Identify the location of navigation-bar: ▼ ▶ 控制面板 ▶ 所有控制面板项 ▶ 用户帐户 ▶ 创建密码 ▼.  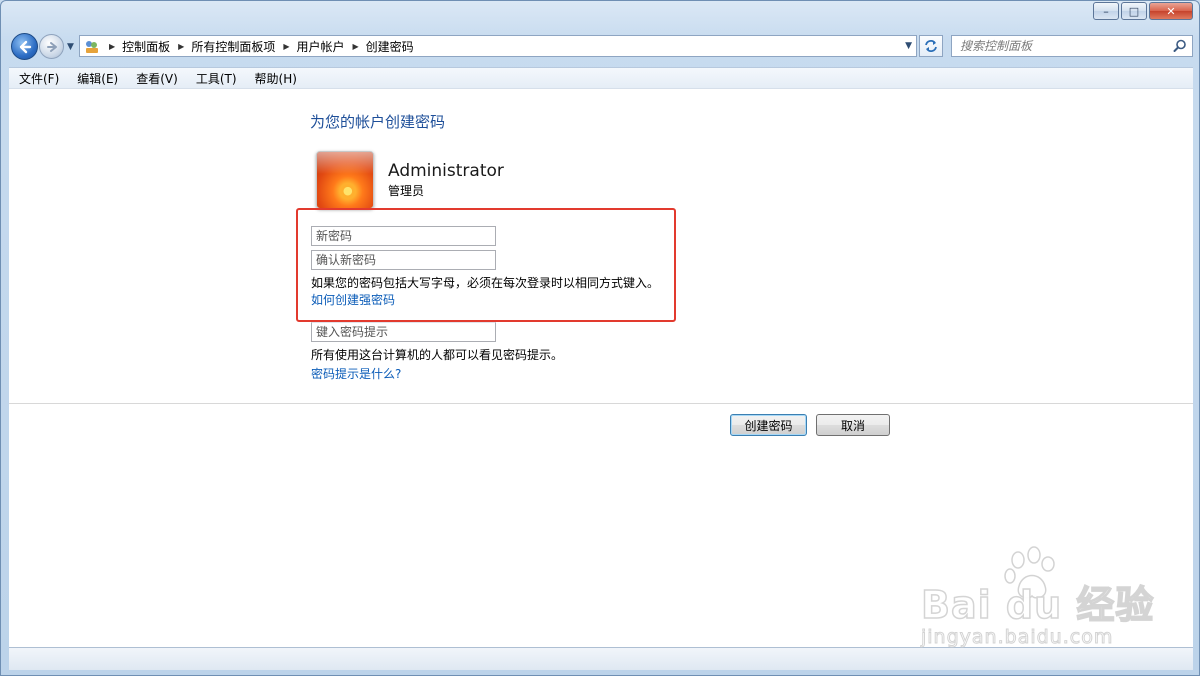
(601, 47).